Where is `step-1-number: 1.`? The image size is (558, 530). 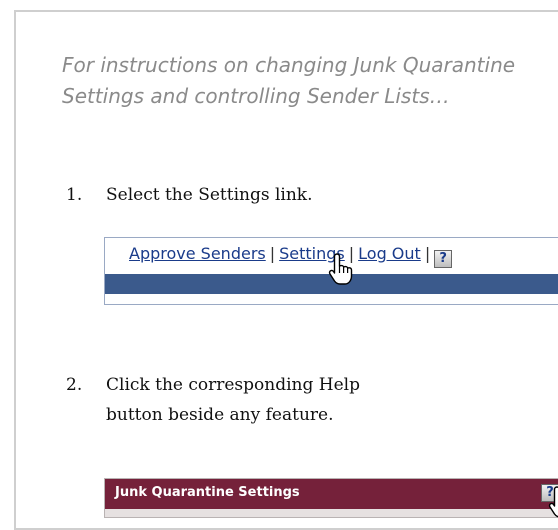 step-1-number: 1. is located at coordinates (74, 195).